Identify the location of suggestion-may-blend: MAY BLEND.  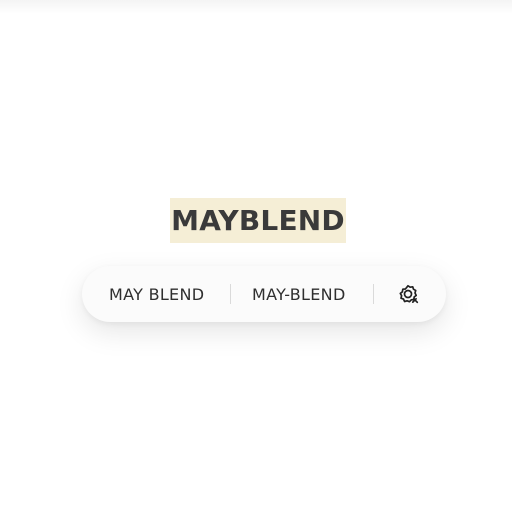
(158, 294).